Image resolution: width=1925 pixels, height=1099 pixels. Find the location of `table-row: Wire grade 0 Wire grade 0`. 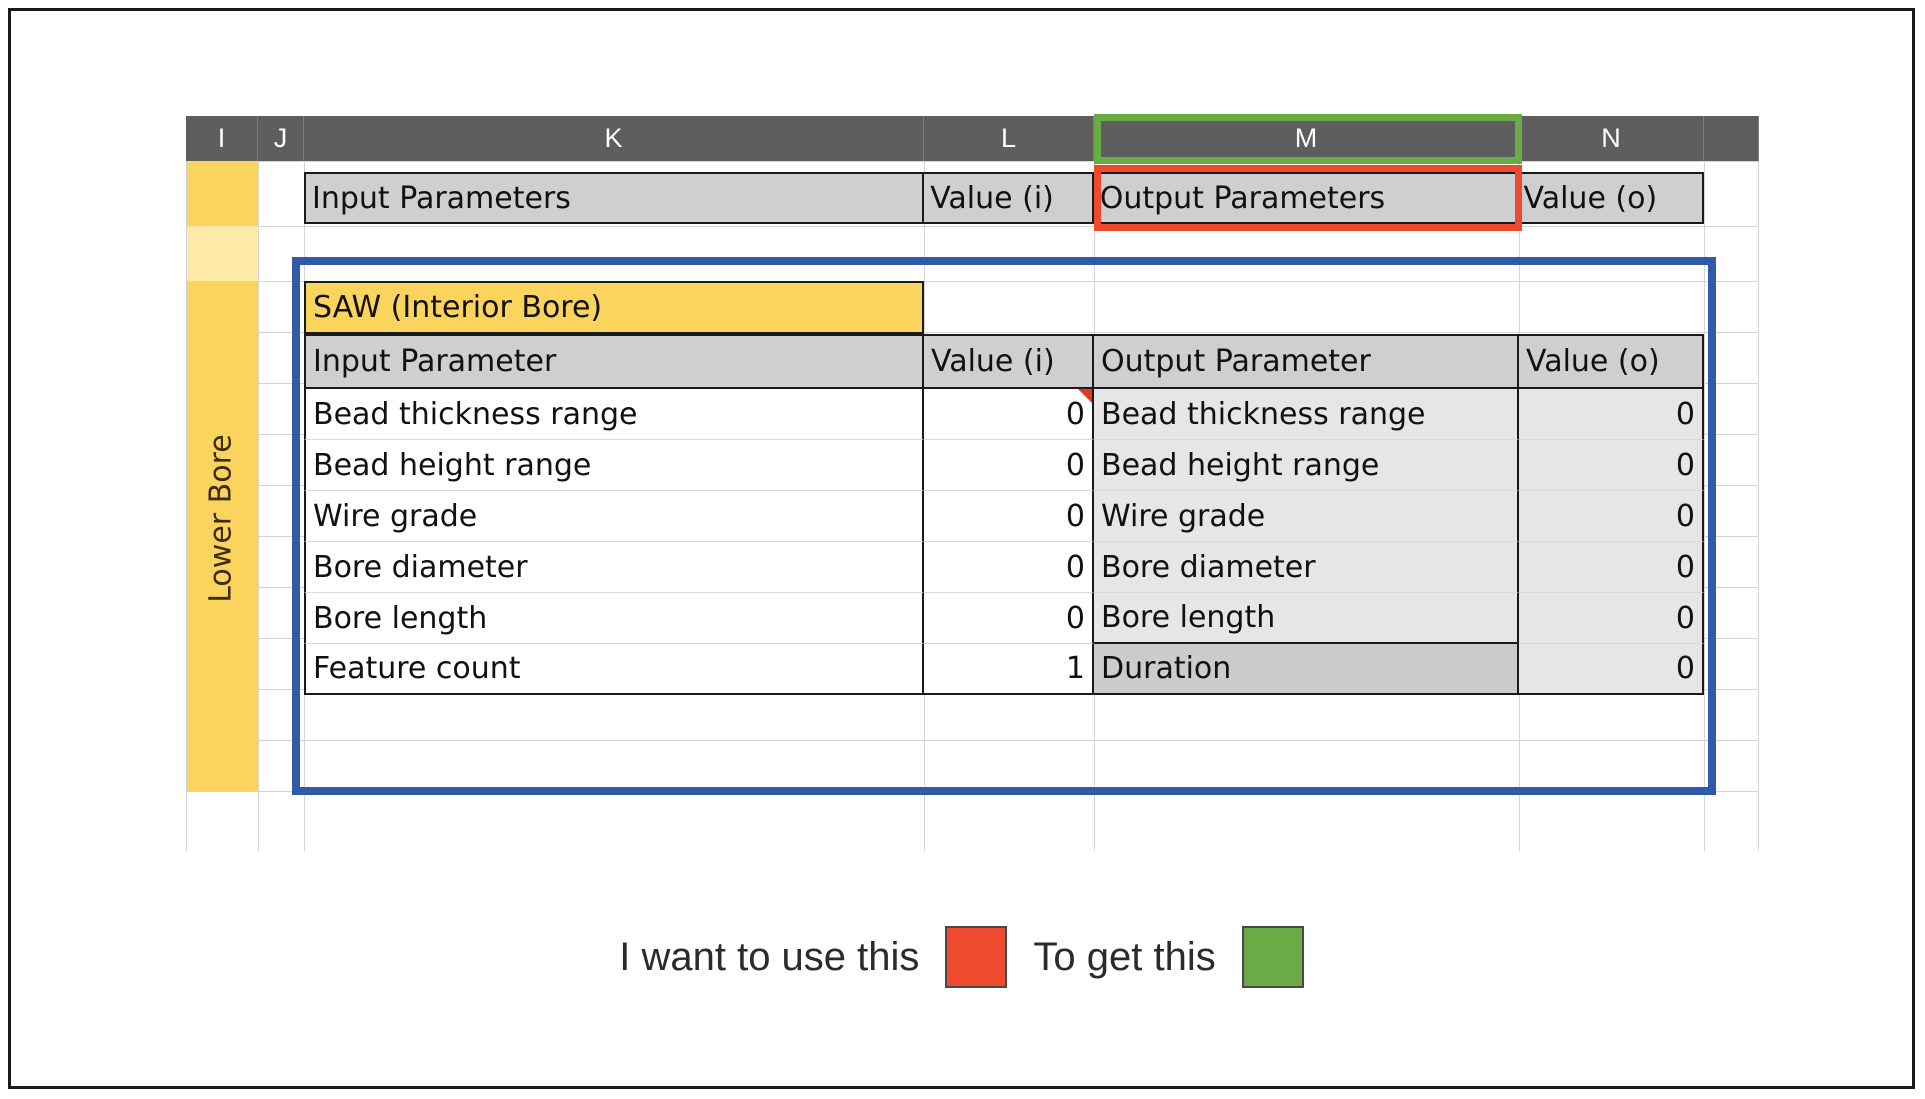

table-row: Wire grade 0 Wire grade 0 is located at coordinates (1004, 516).